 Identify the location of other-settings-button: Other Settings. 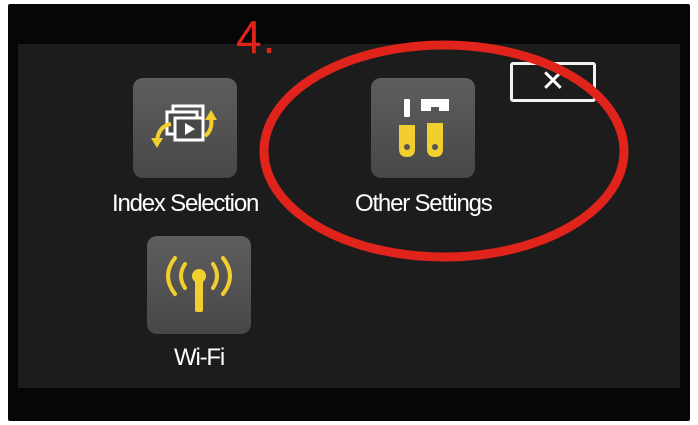
(424, 148).